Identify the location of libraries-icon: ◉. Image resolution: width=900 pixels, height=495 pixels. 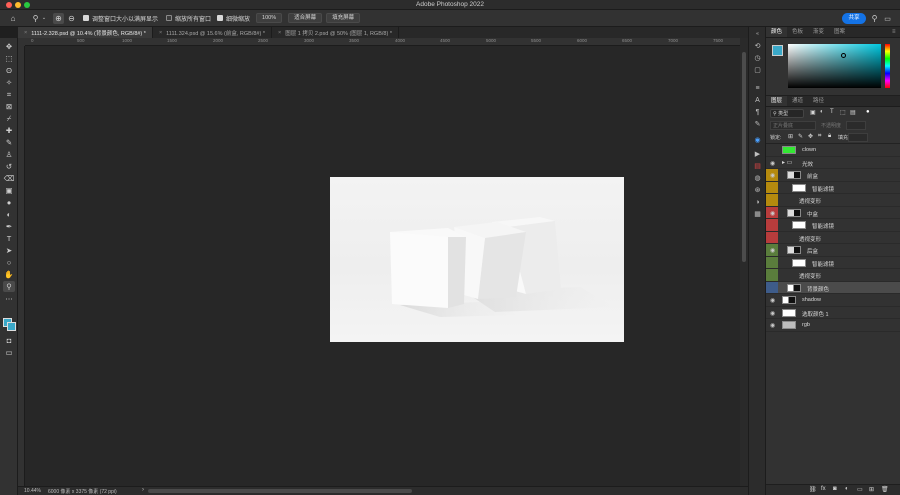
(757, 140).